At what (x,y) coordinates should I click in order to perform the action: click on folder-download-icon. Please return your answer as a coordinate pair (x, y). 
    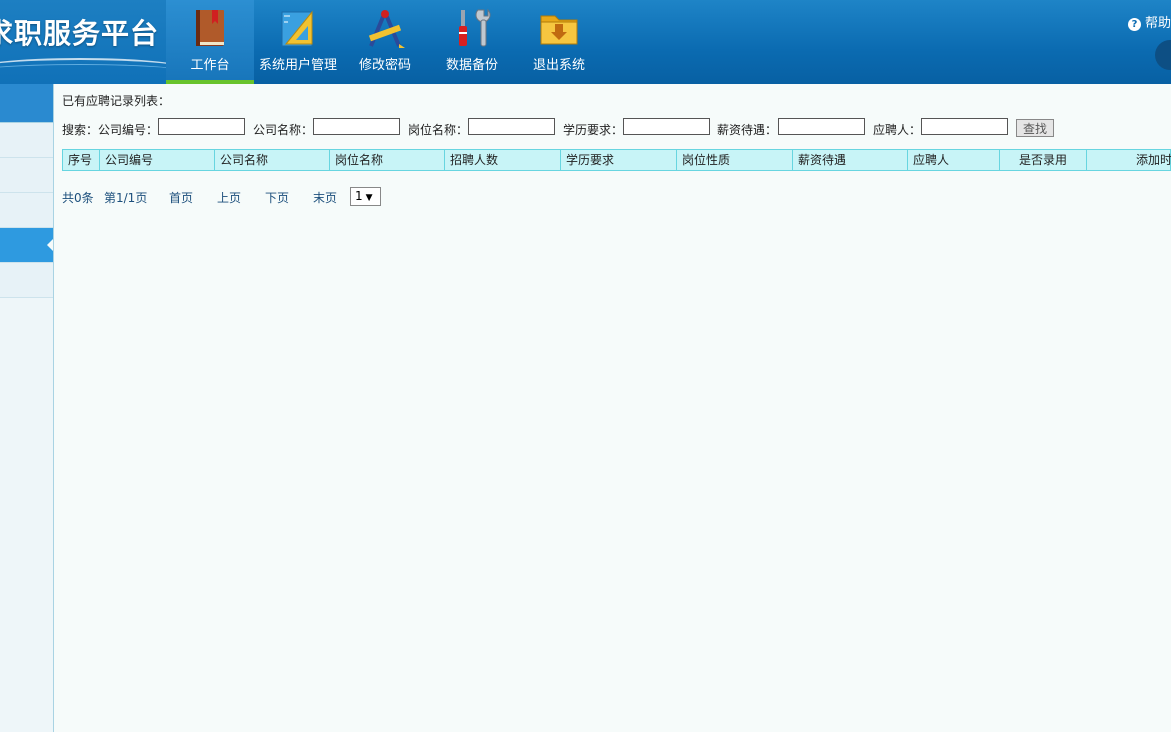
    Looking at the image, I should click on (559, 30).